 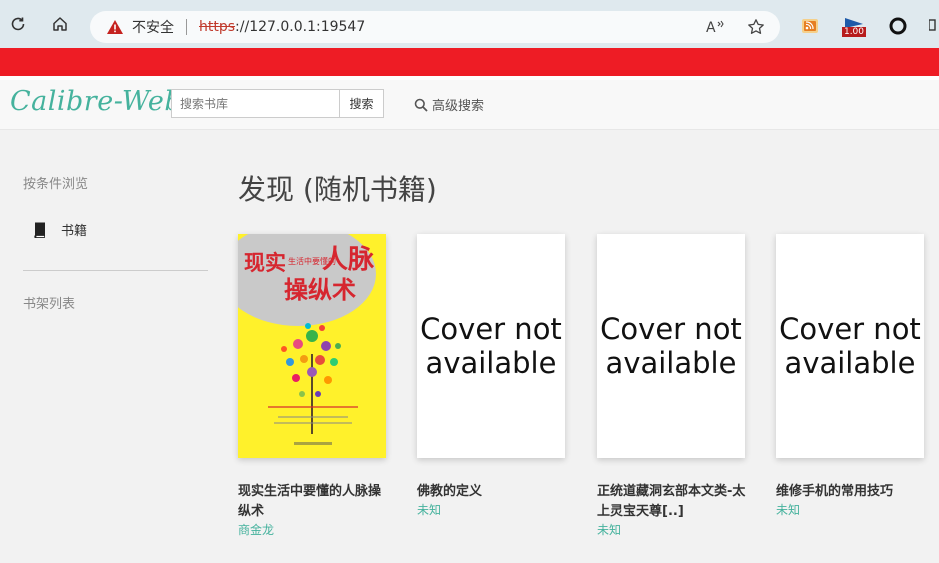 I want to click on calibre-web-logo: Calibre-Web, so click(x=96, y=101).